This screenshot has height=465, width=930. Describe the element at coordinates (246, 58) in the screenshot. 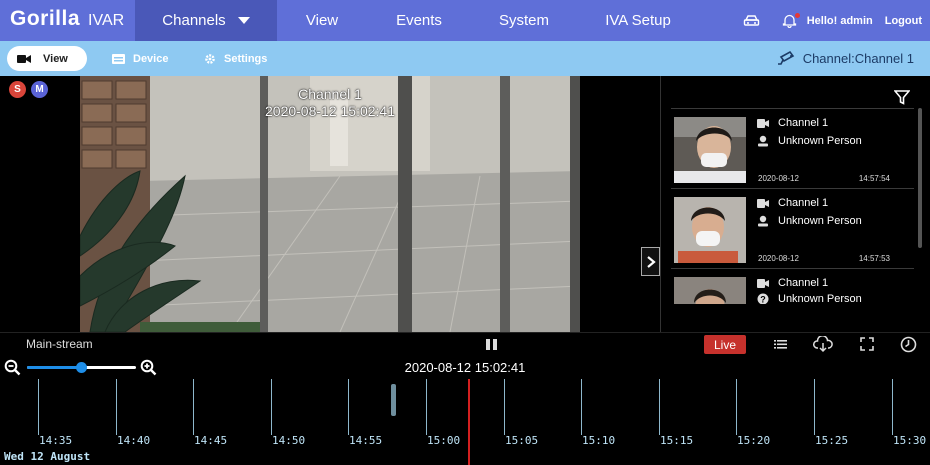

I see `tab-settings-label: Settings` at that location.